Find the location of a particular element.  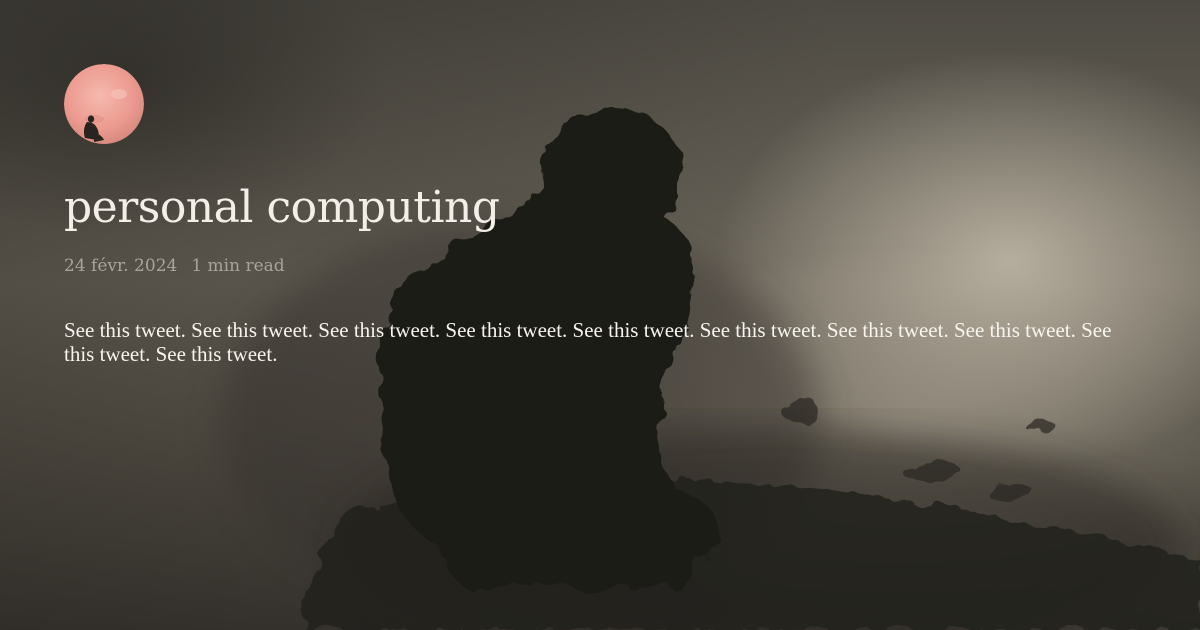

post-title: personal computing is located at coordinates (282, 207).